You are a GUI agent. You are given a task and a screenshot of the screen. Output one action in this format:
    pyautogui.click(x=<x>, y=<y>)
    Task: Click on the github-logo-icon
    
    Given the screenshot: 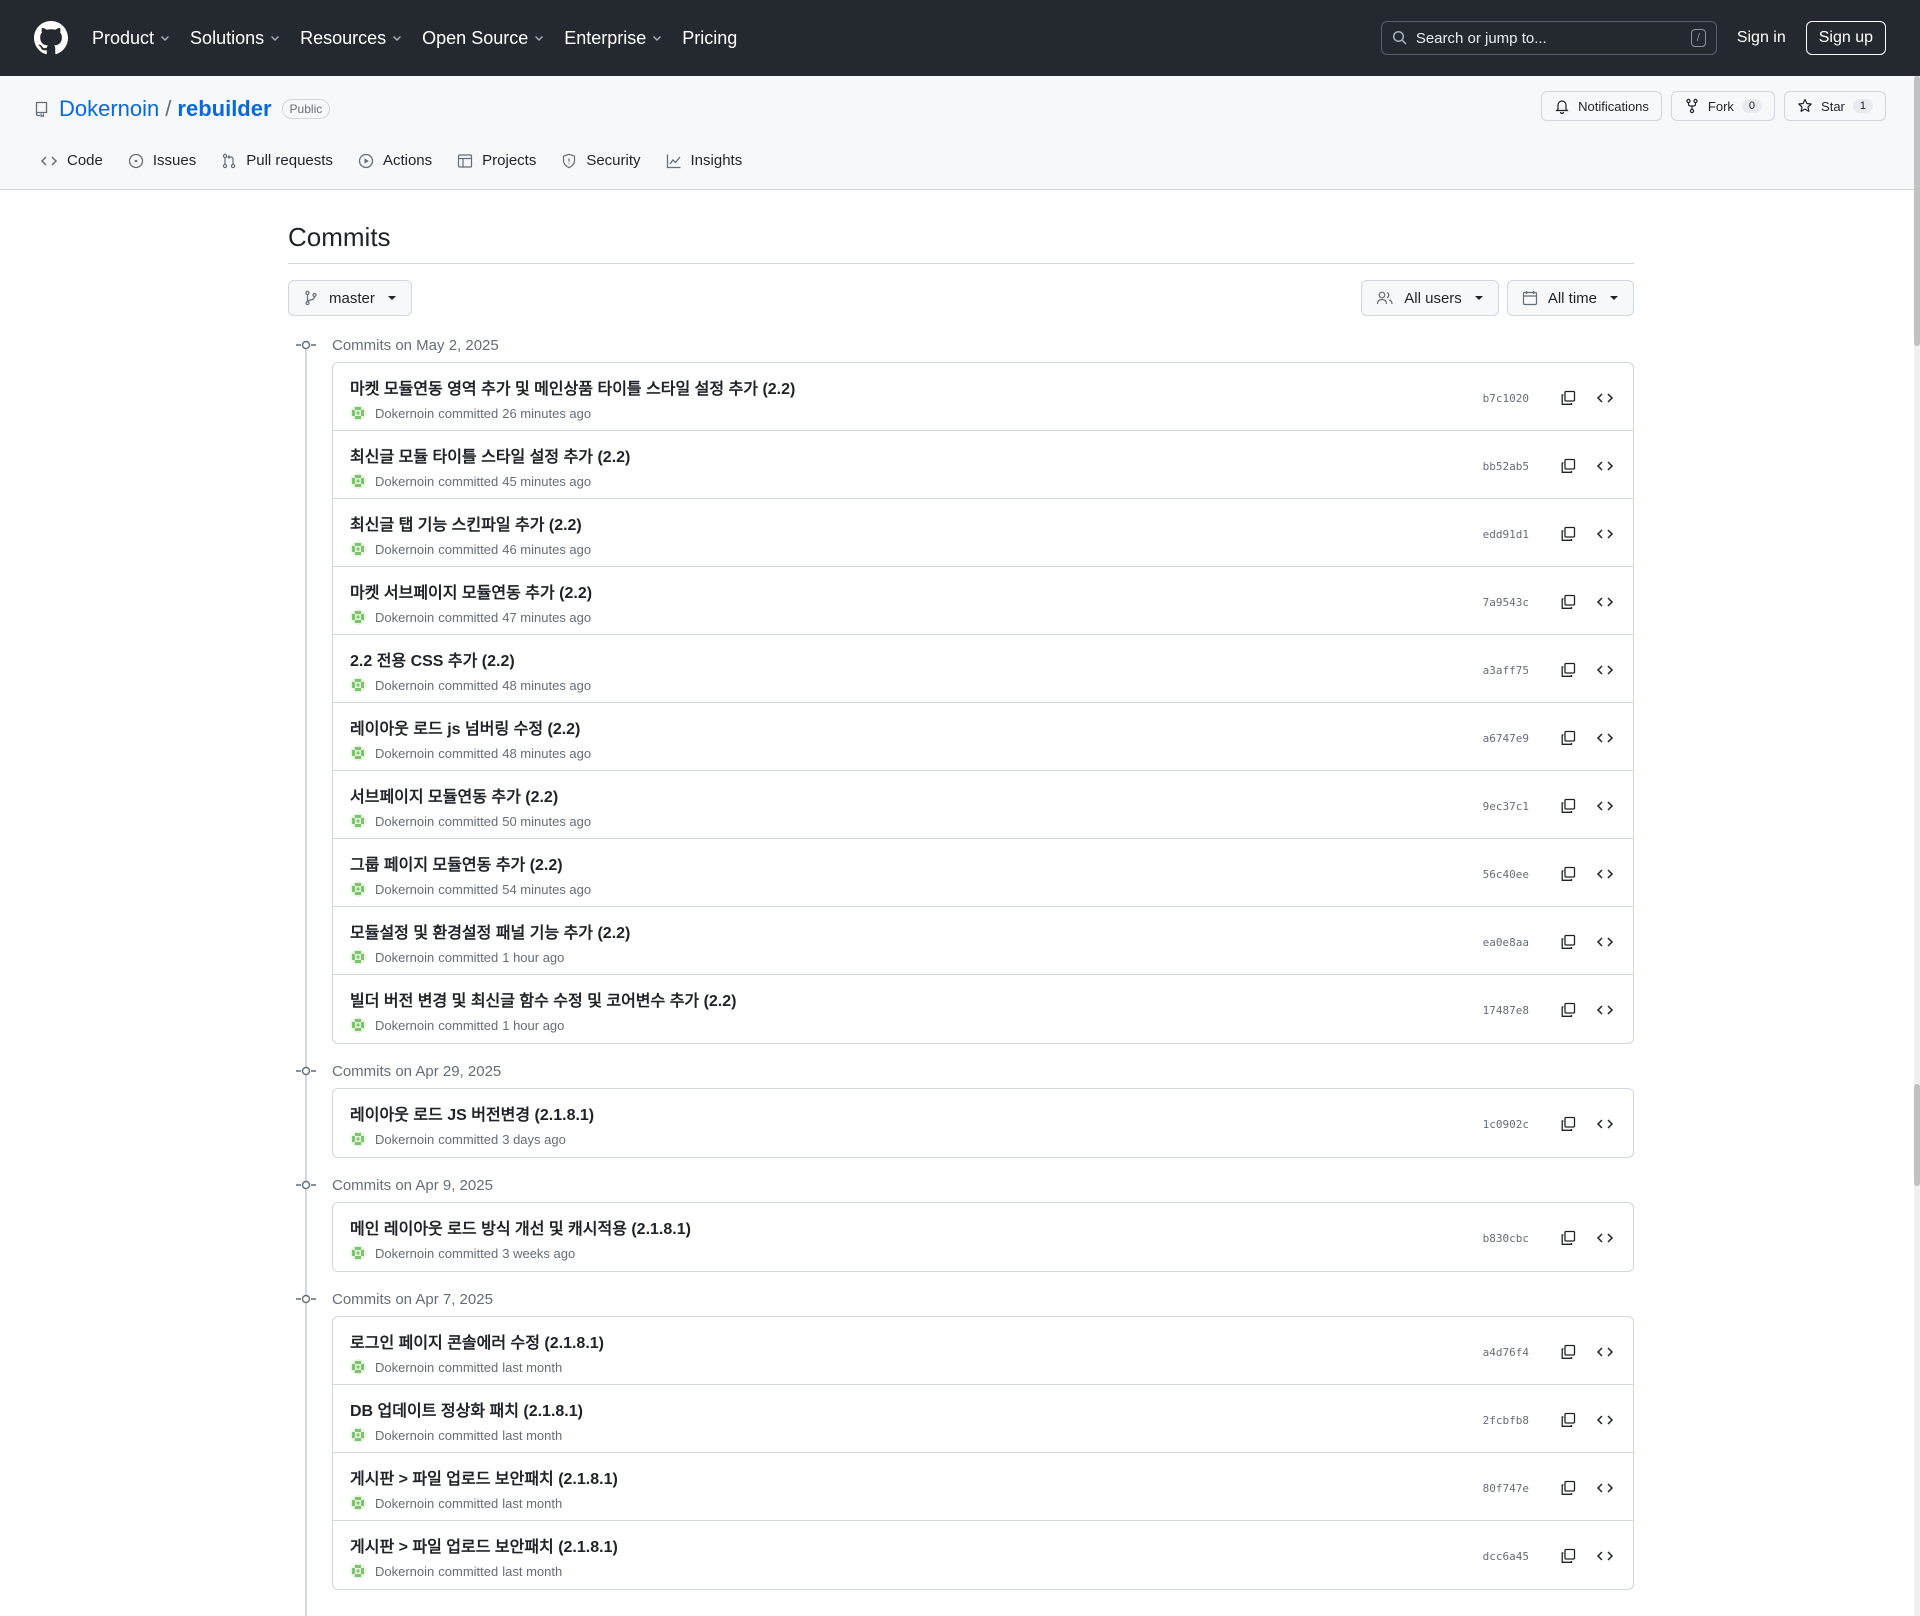 What is the action you would take?
    pyautogui.click(x=51, y=38)
    